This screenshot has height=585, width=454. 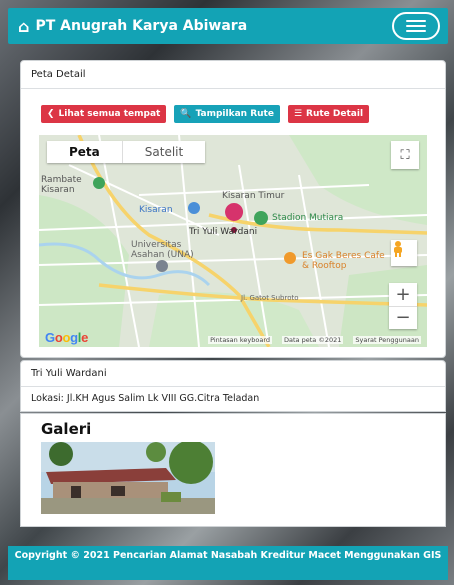 I want to click on search-icon: 🔍, so click(x=186, y=114).